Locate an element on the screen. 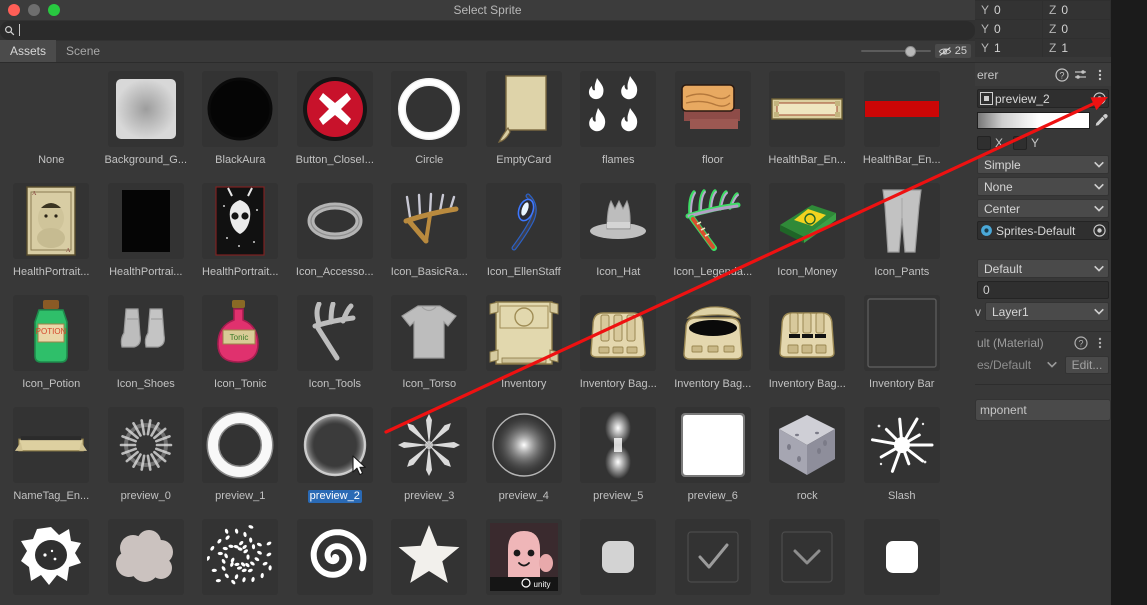 Image resolution: width=1147 pixels, height=605 pixels. search-field is located at coordinates (487, 30).